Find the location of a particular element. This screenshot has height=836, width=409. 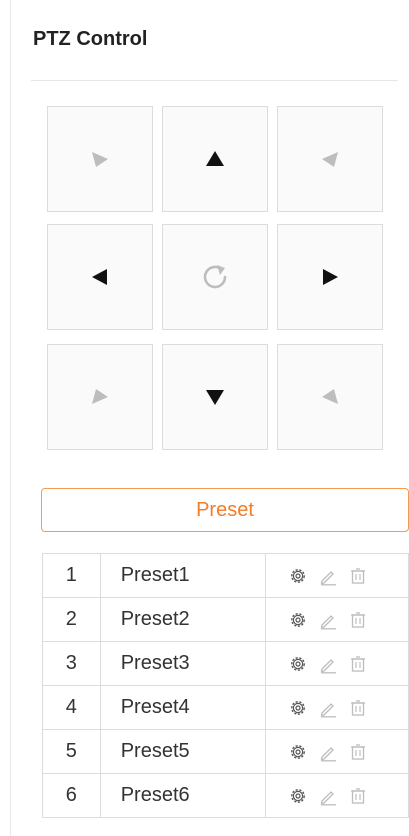

table-row: 5 Preset5 is located at coordinates (225, 751).